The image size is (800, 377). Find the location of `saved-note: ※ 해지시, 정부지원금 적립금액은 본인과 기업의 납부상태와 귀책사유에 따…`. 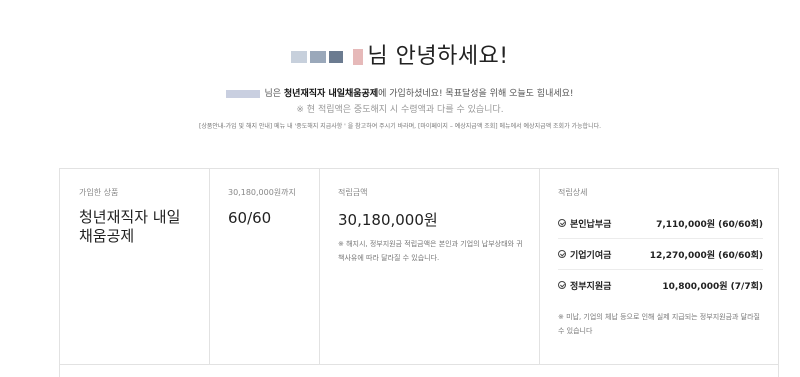

saved-note: ※ 해지시, 정부지원금 적립금액은 본인과 기업의 납부상태와 귀책사유에 따… is located at coordinates (430, 251).